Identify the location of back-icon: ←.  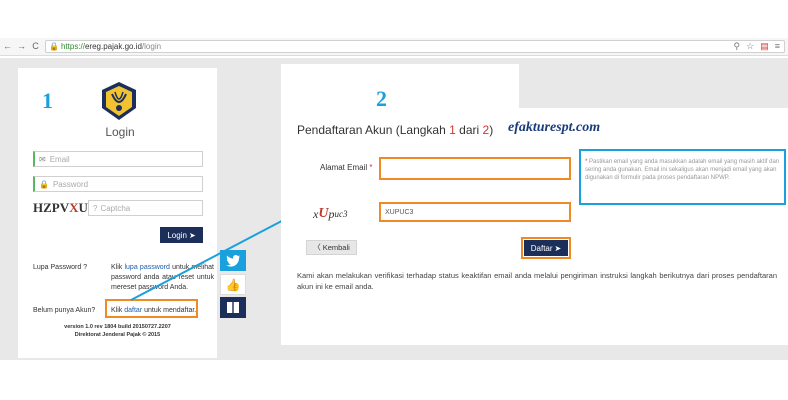
(7, 46).